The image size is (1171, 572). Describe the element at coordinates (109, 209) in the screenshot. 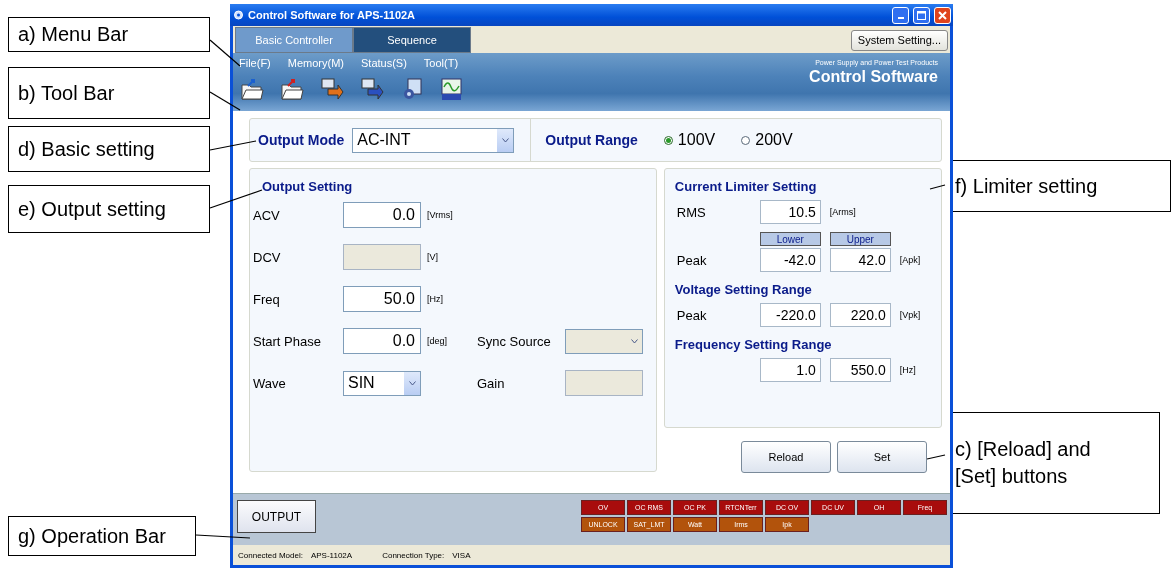

I see `callout-label: e) Output setting` at that location.